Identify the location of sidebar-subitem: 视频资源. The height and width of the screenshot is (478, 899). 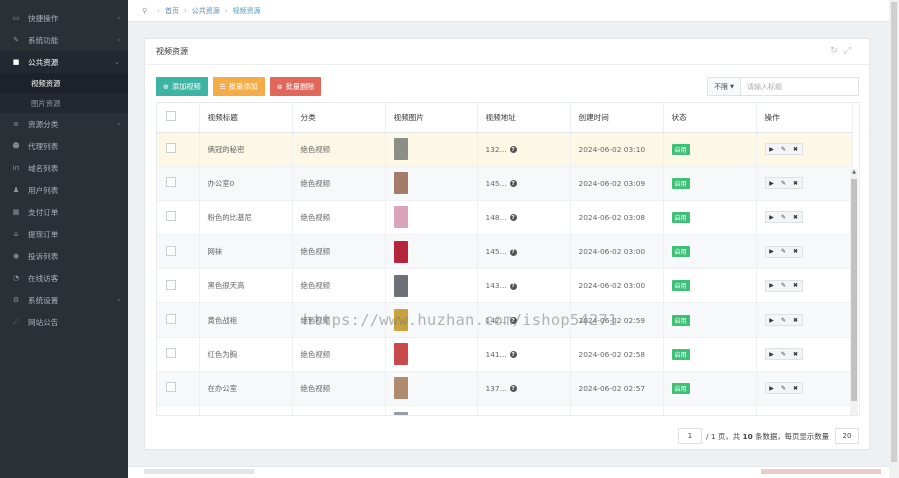
(64, 83).